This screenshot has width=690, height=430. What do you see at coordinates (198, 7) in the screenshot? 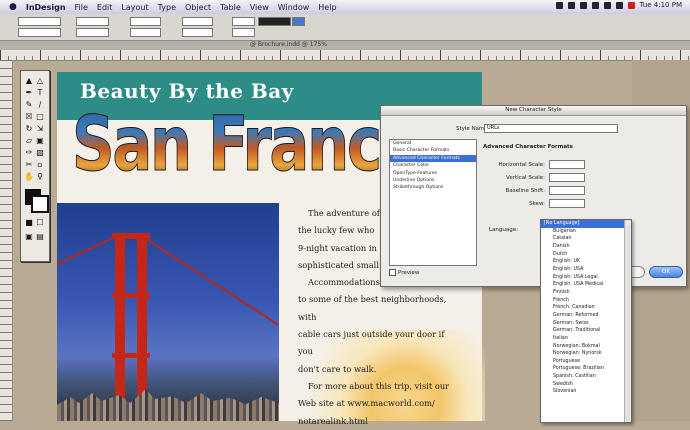
I see `menu-object: Object` at bounding box center [198, 7].